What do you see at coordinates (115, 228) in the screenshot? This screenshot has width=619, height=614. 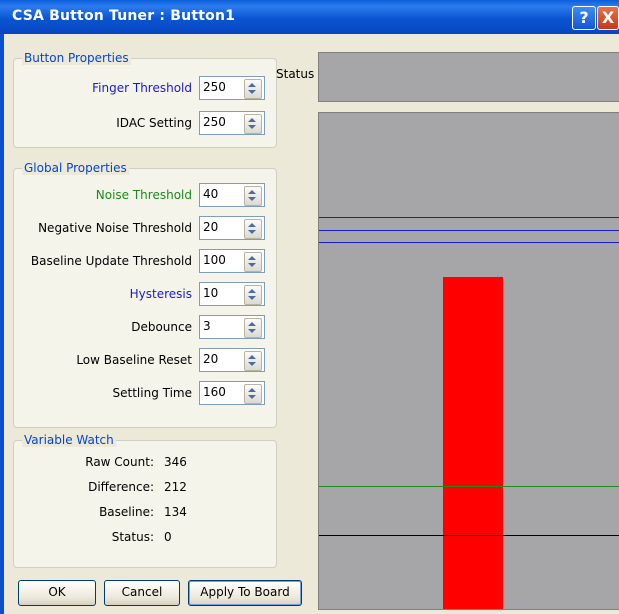 I see `negative-noise-threshold-label: Negative Noise Threshold` at bounding box center [115, 228].